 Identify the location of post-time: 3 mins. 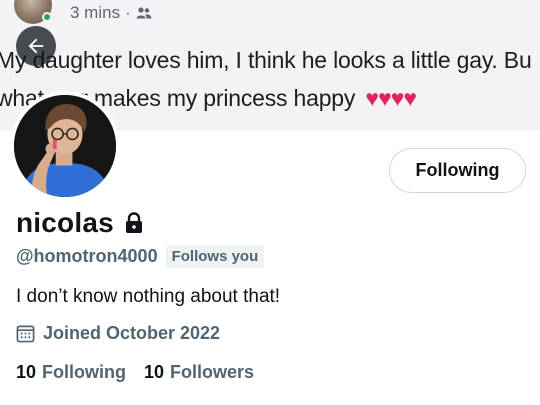
(95, 12).